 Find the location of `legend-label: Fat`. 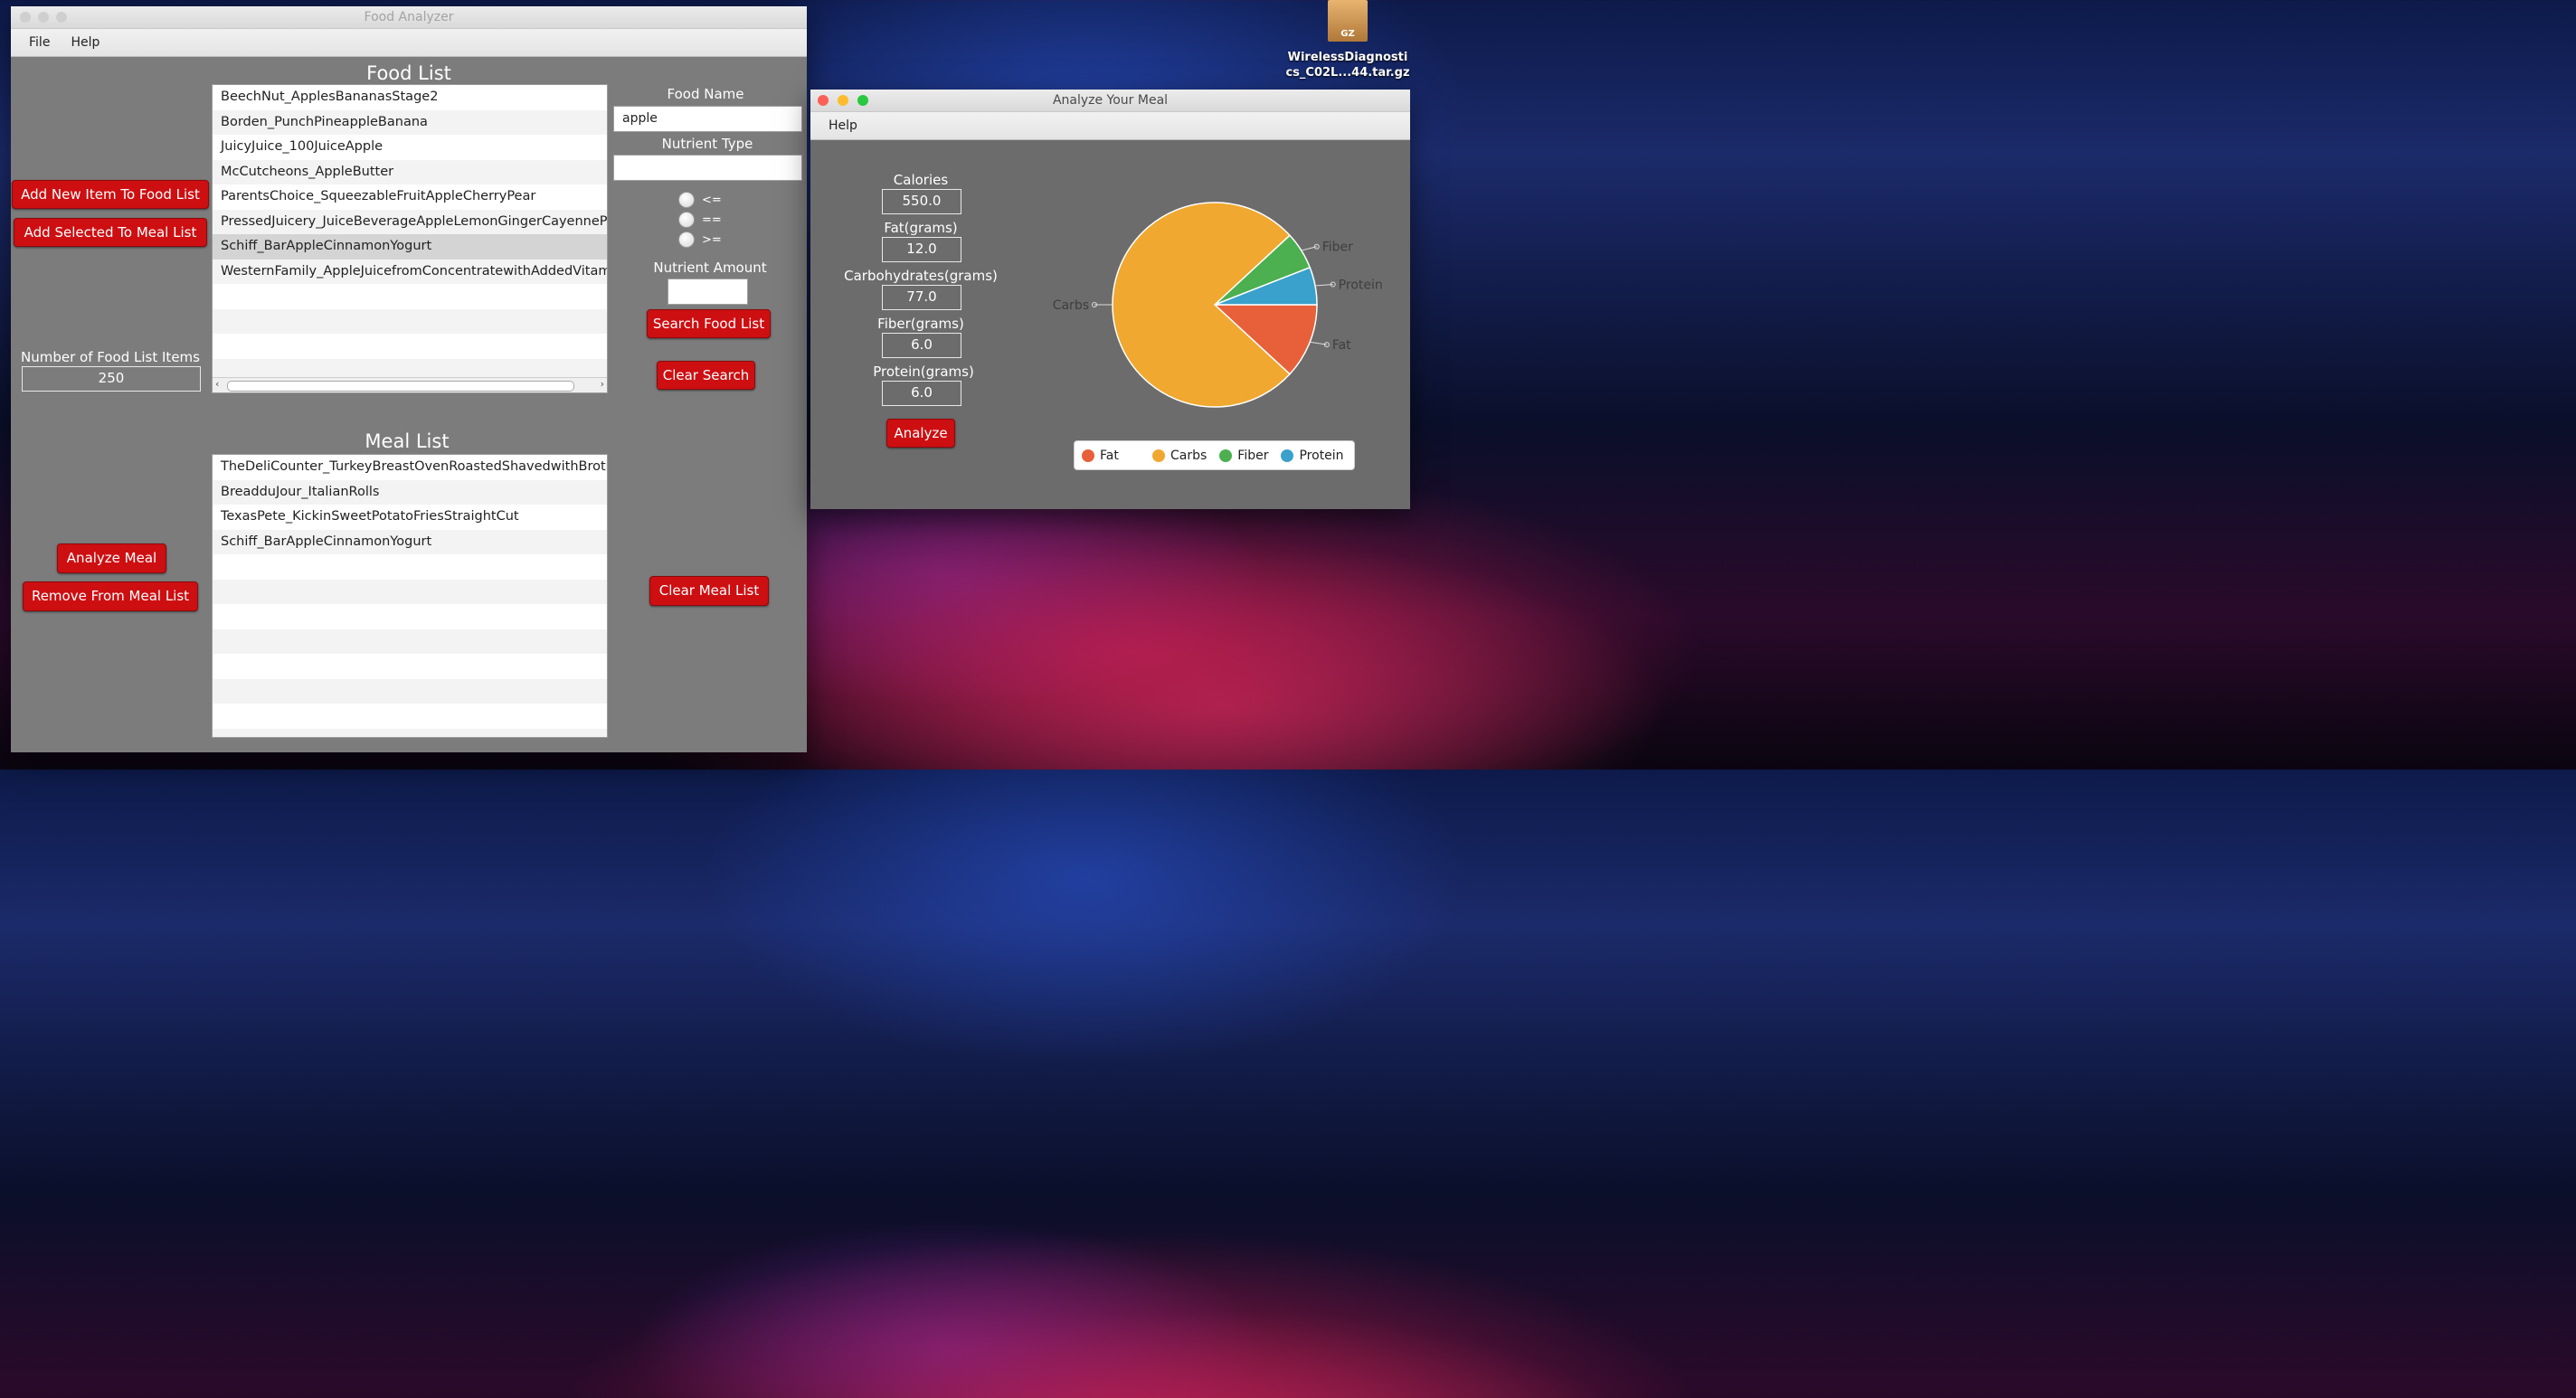

legend-label: Fat is located at coordinates (1109, 455).